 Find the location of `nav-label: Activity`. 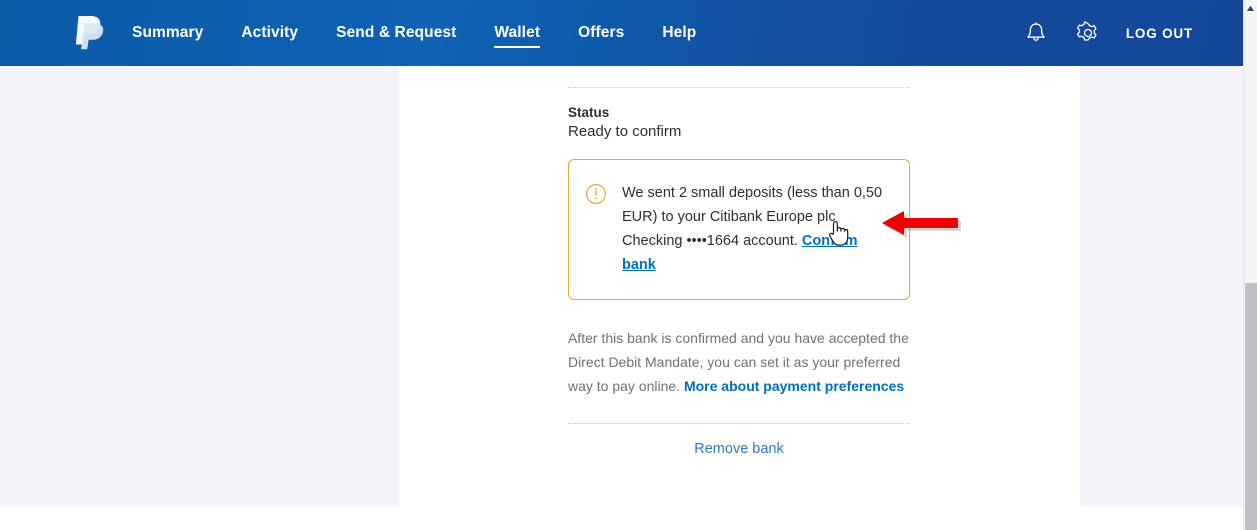

nav-label: Activity is located at coordinates (270, 32).